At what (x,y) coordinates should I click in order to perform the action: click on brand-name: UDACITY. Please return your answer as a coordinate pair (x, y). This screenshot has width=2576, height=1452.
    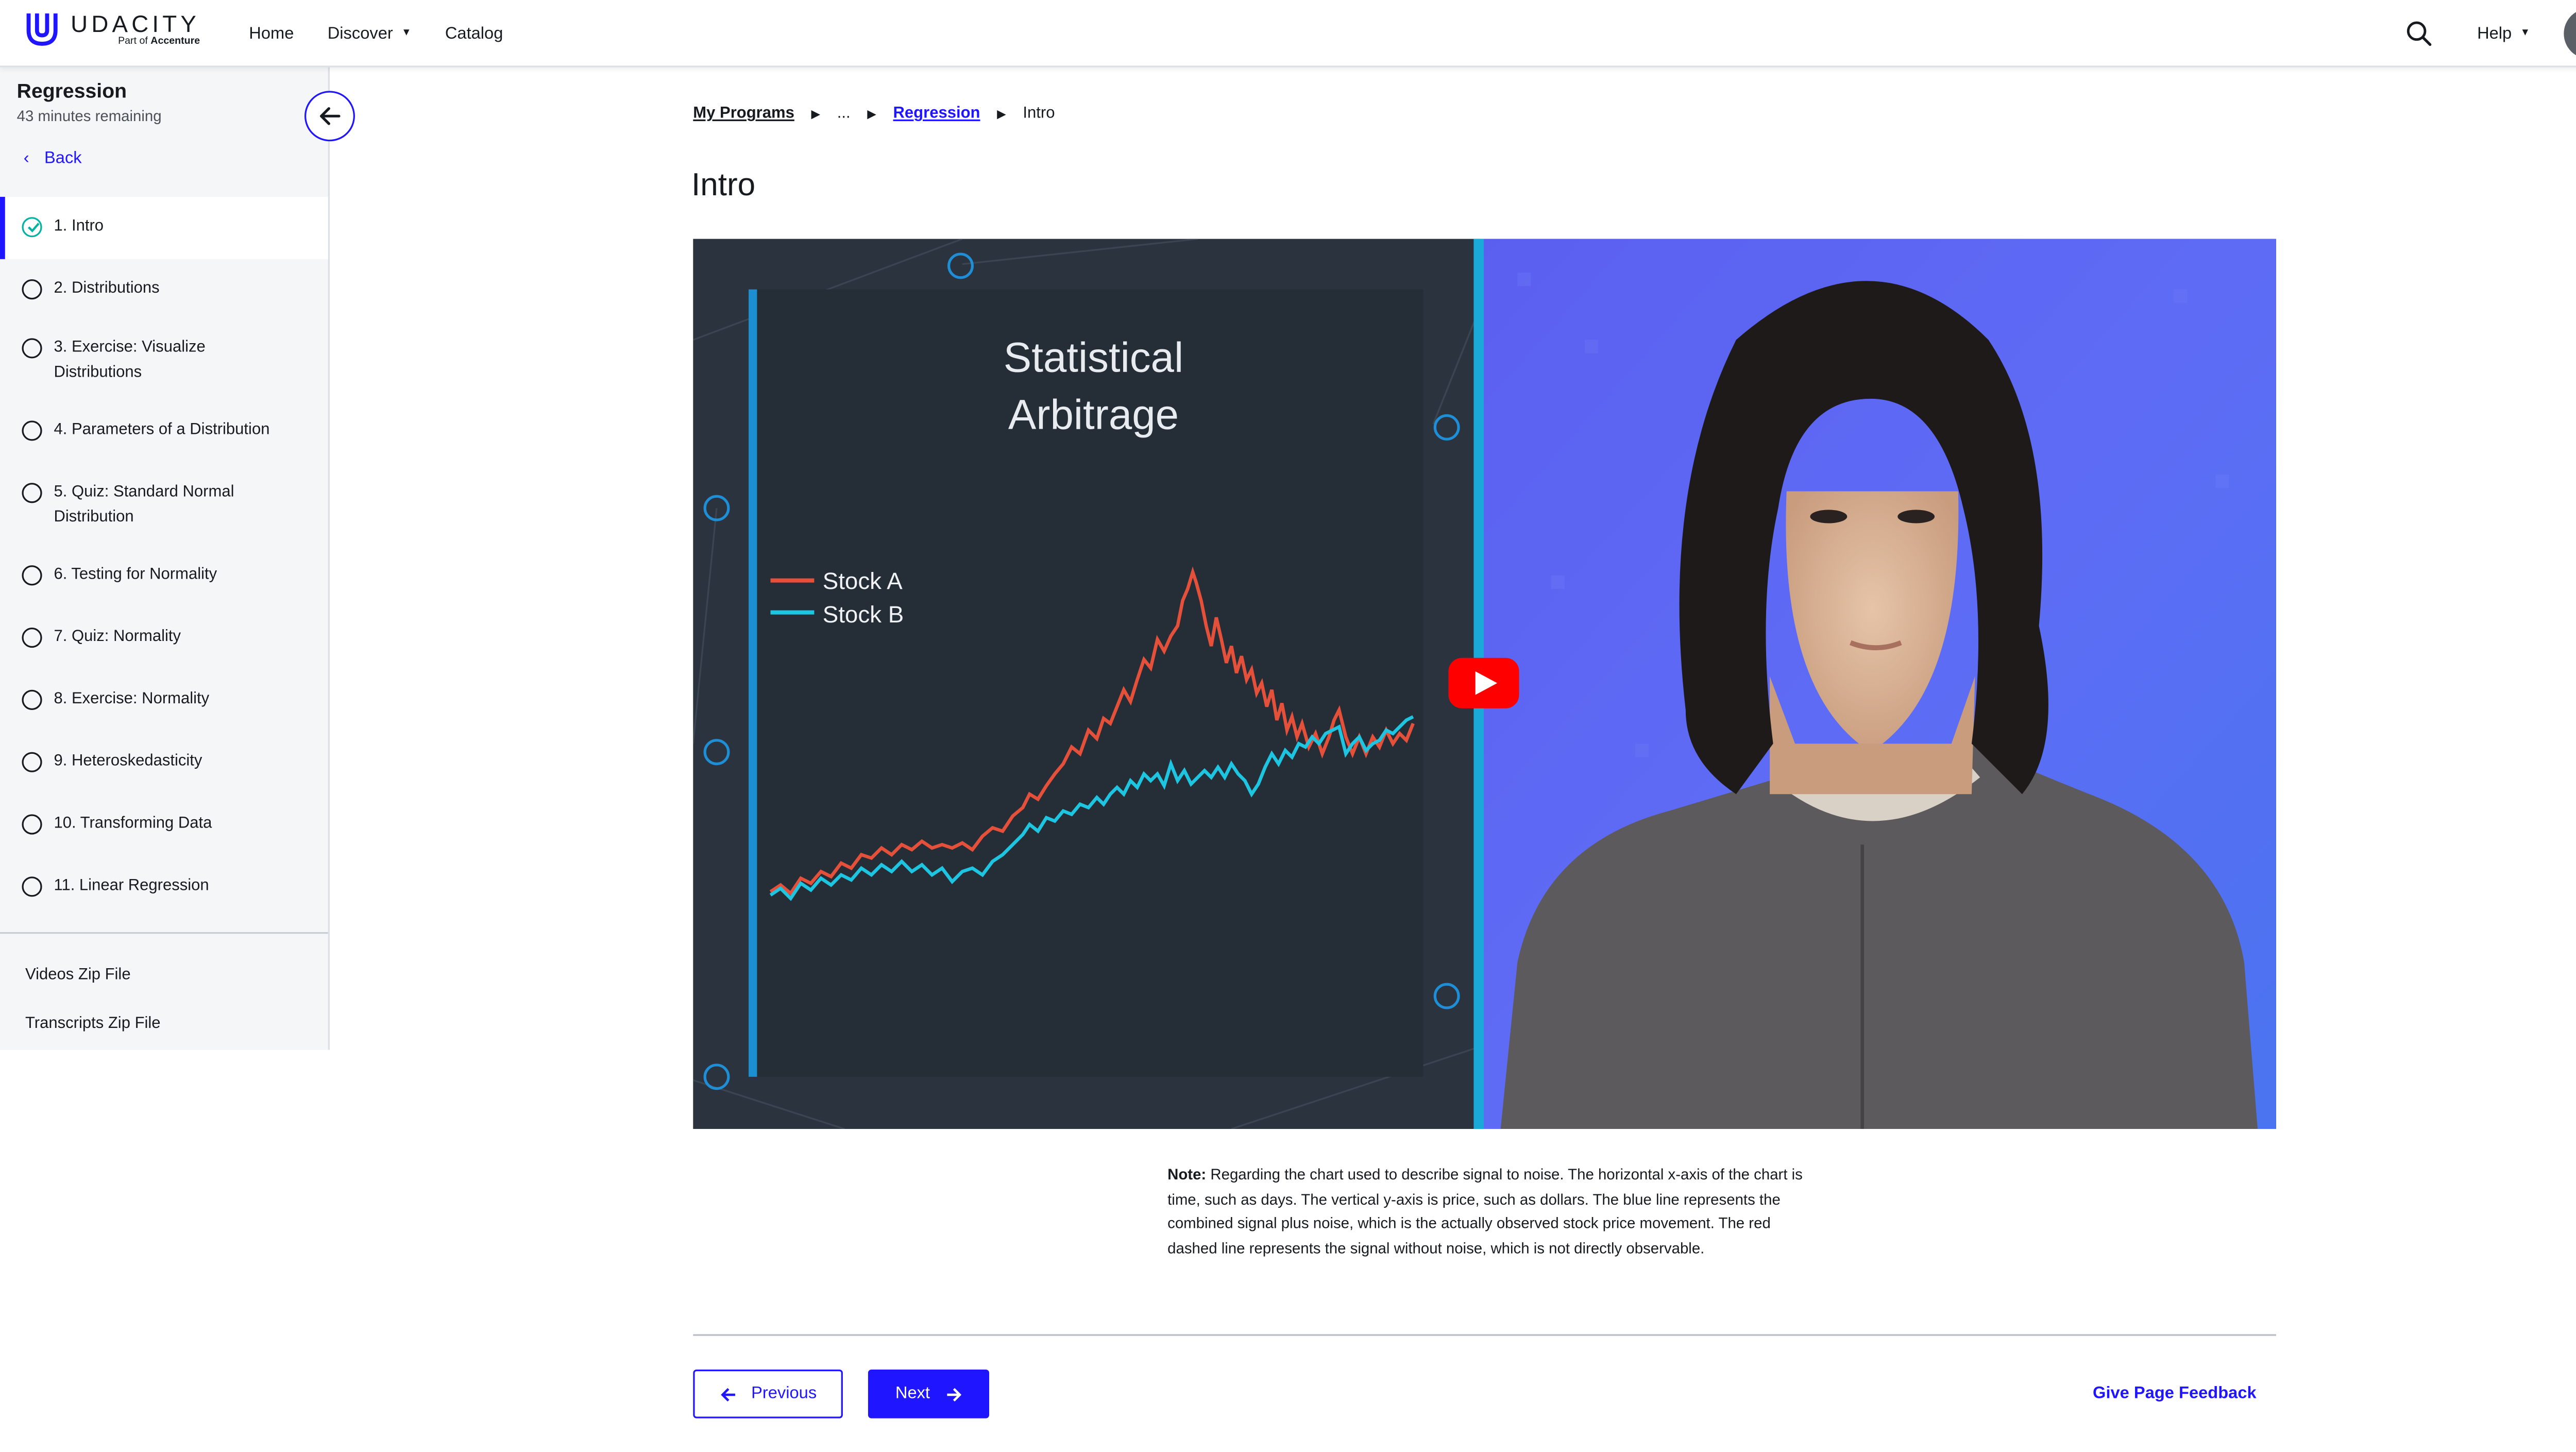
    Looking at the image, I should click on (135, 23).